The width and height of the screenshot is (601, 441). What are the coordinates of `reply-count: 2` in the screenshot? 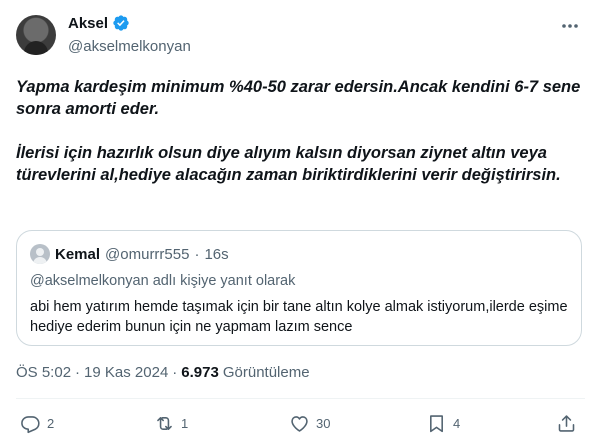 It's located at (51, 423).